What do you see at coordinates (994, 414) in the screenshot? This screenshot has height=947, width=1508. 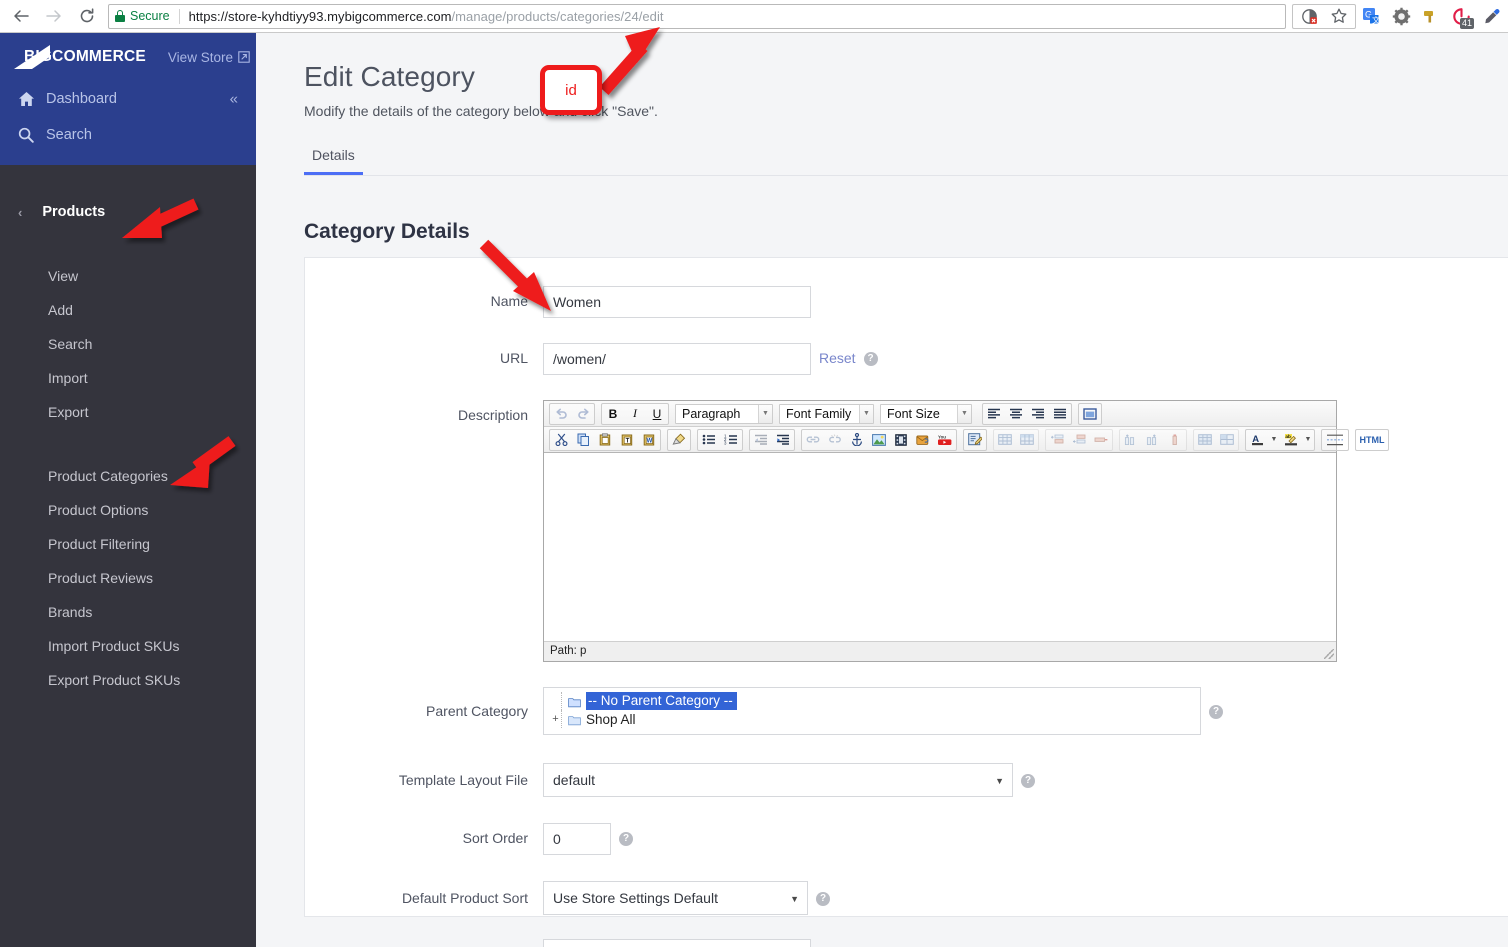 I see `align-left-icon` at bounding box center [994, 414].